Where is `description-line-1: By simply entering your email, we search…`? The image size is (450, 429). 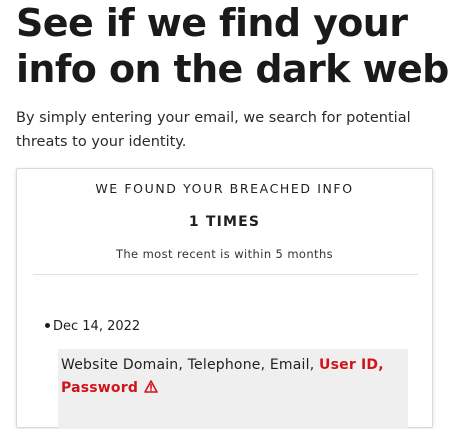 description-line-1: By simply entering your email, we search… is located at coordinates (213, 118).